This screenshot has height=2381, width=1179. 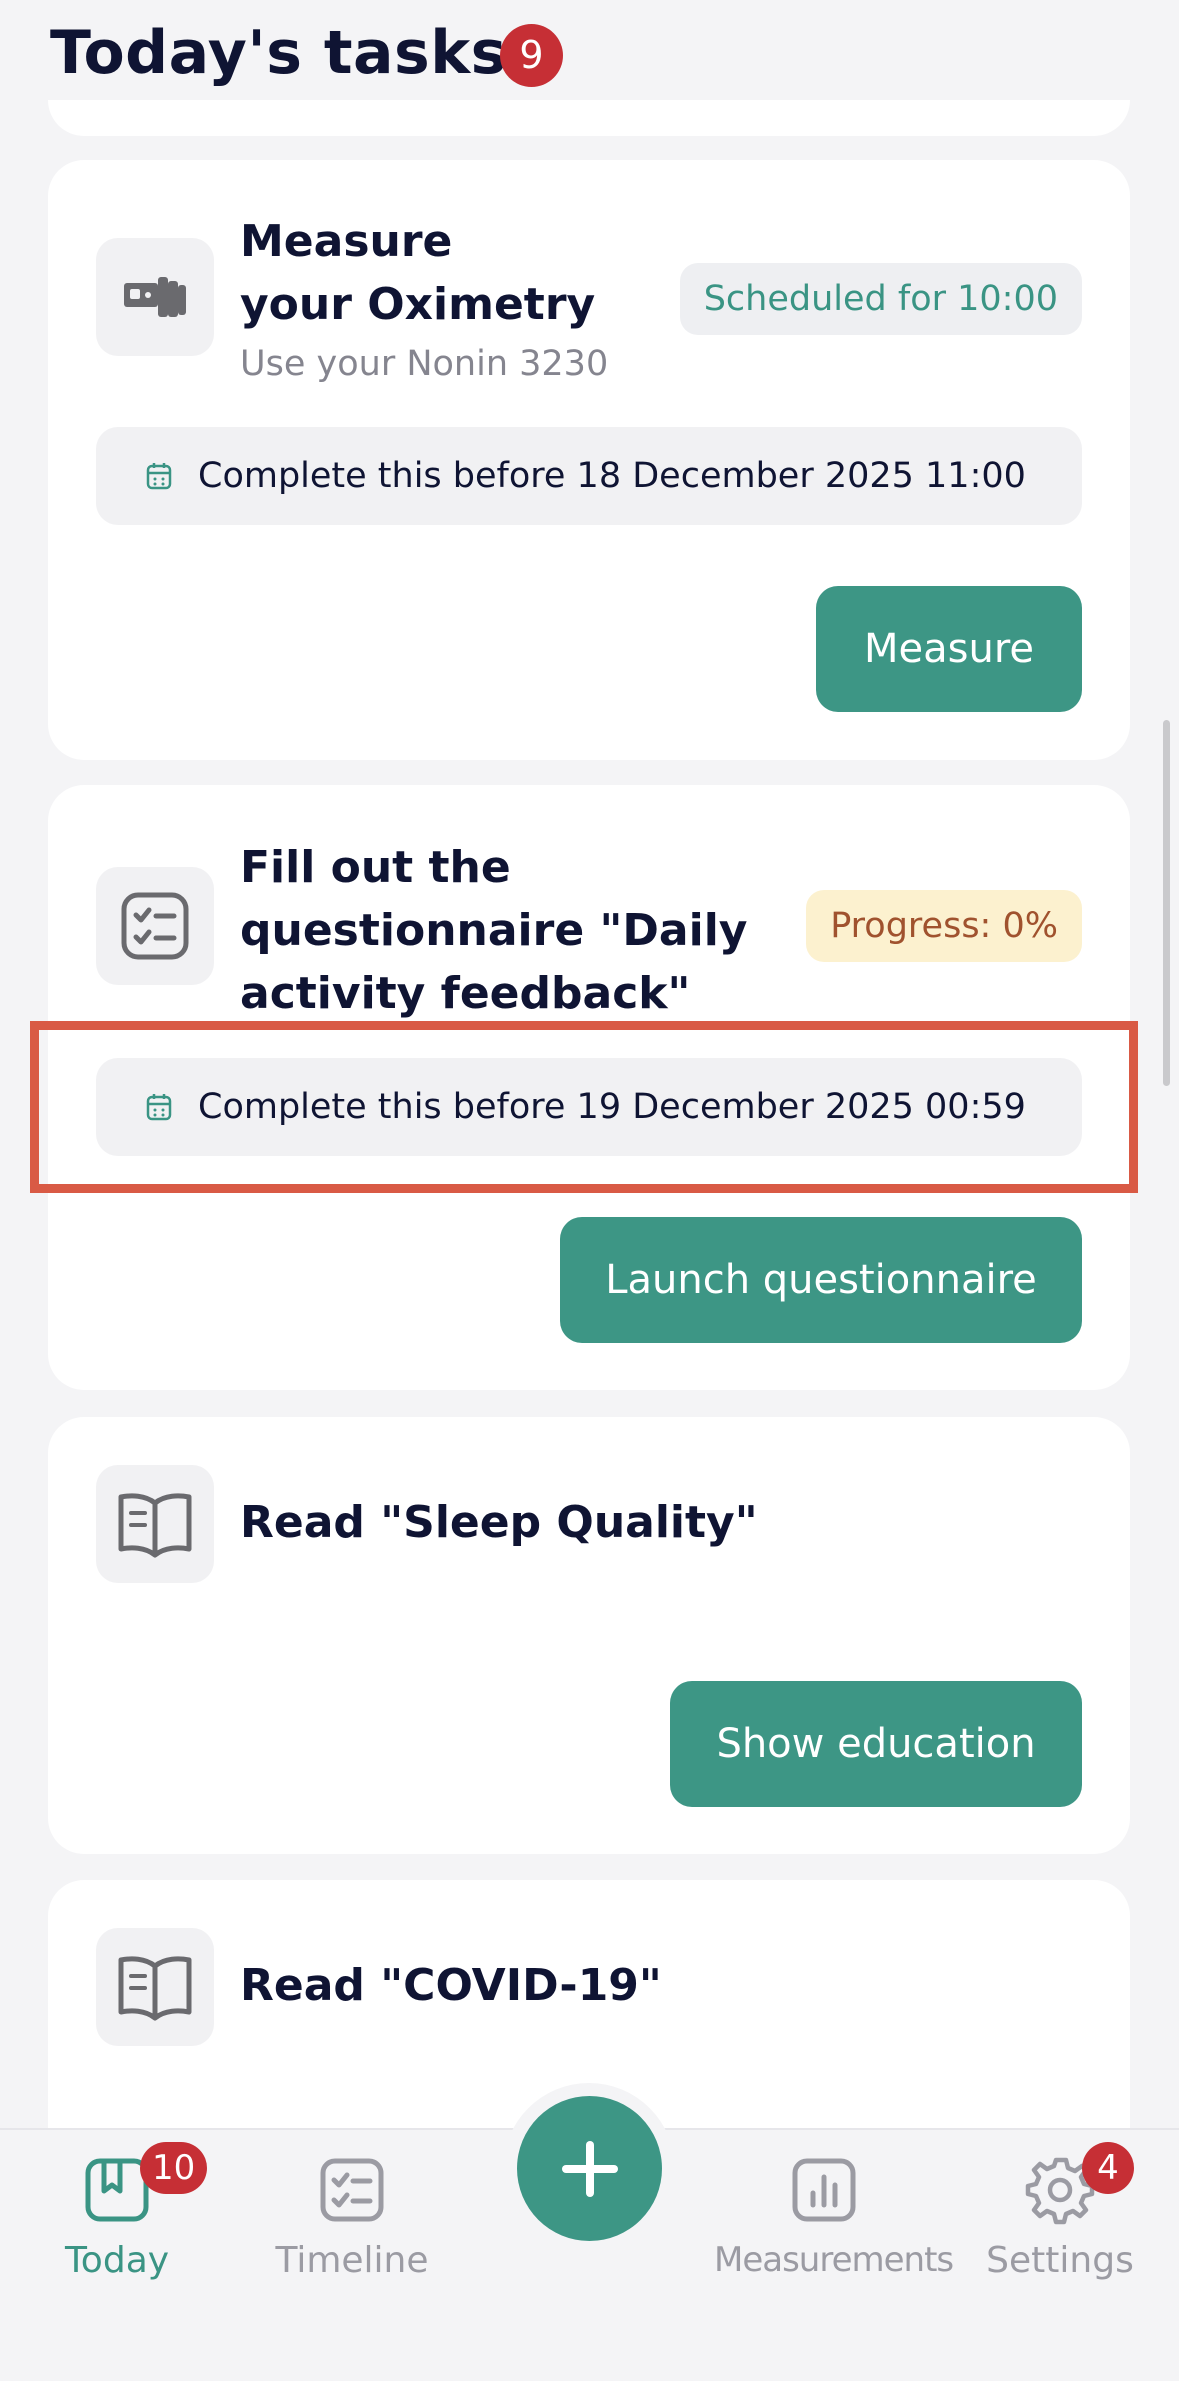 What do you see at coordinates (499, 1522) in the screenshot?
I see `task-title: Read "Sleep Quality"` at bounding box center [499, 1522].